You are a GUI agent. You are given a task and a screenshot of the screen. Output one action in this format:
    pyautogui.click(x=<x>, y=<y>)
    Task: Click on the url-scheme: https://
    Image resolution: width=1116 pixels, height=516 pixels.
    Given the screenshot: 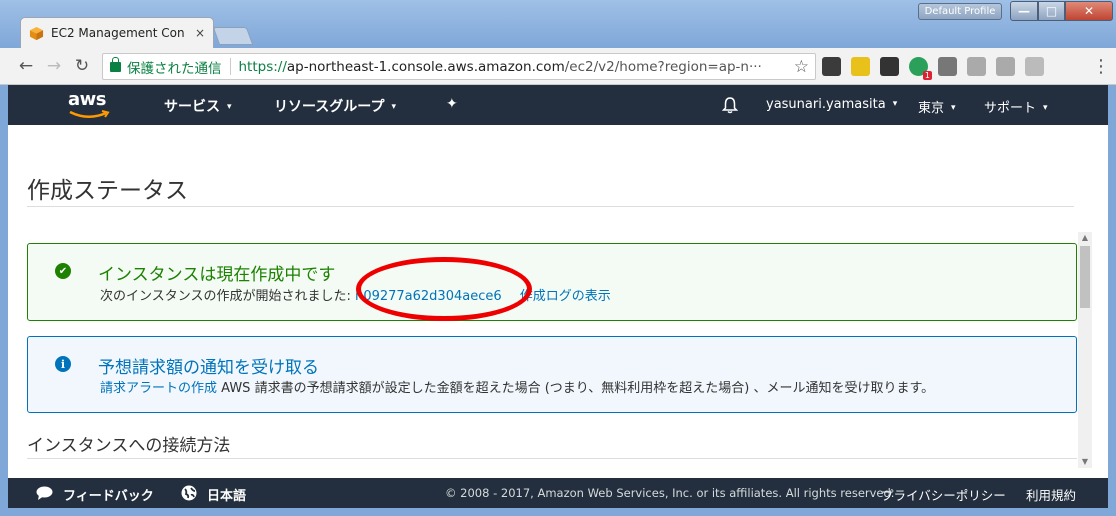 What is the action you would take?
    pyautogui.click(x=262, y=66)
    